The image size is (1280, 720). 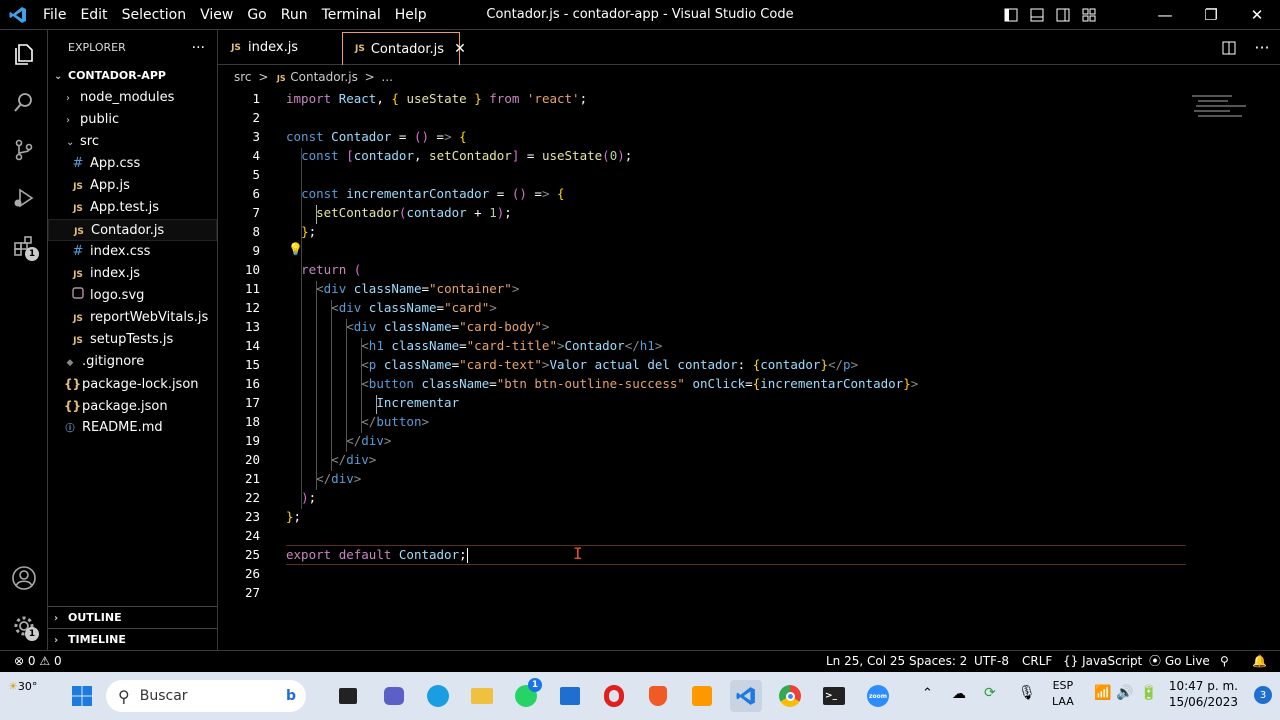 I want to click on outline-panel-header: › OUTLINE, so click(x=132, y=617).